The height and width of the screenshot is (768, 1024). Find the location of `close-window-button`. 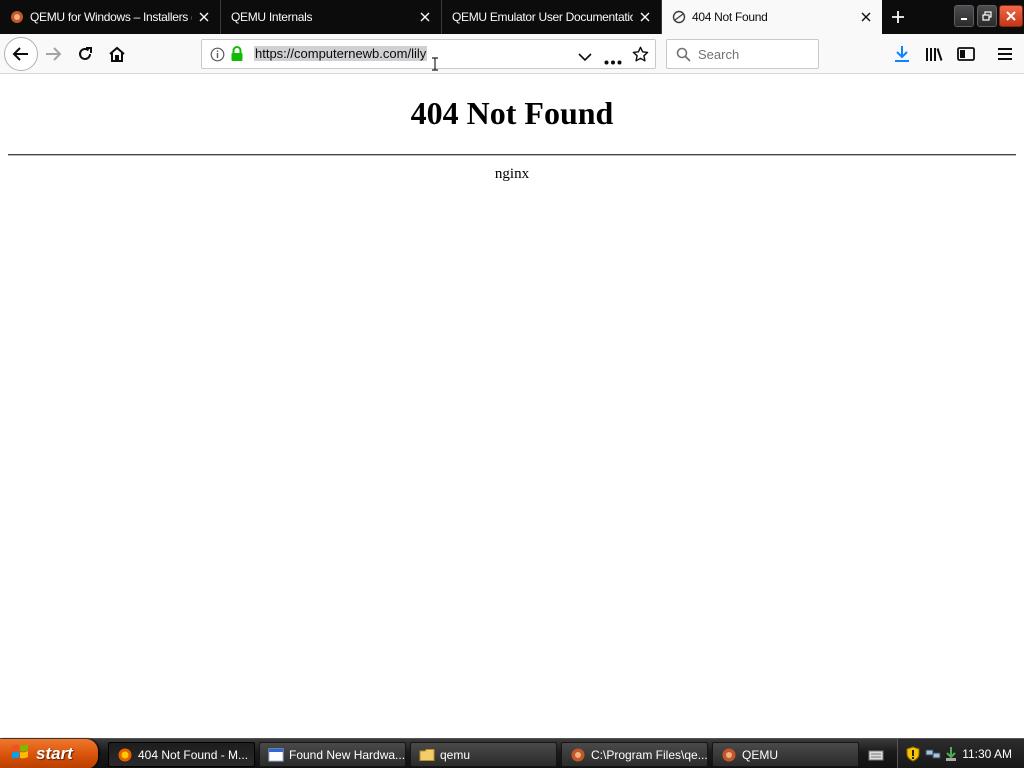

close-window-button is located at coordinates (1011, 16).